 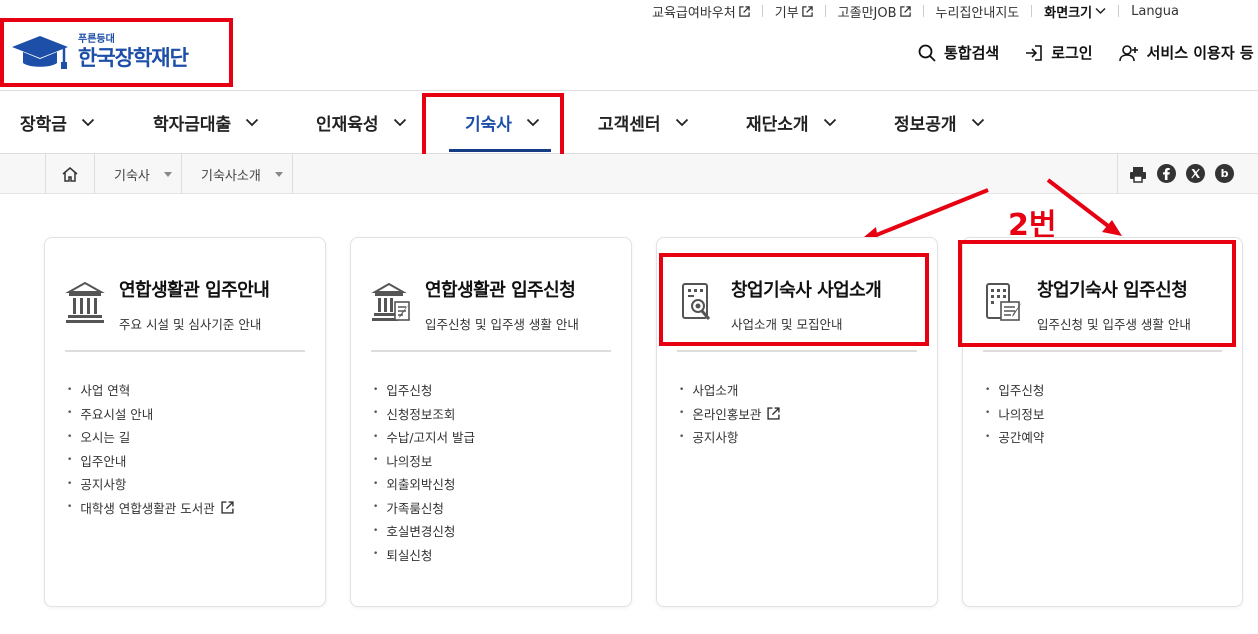 What do you see at coordinates (1181, 173) in the screenshot?
I see `share-tools: b` at bounding box center [1181, 173].